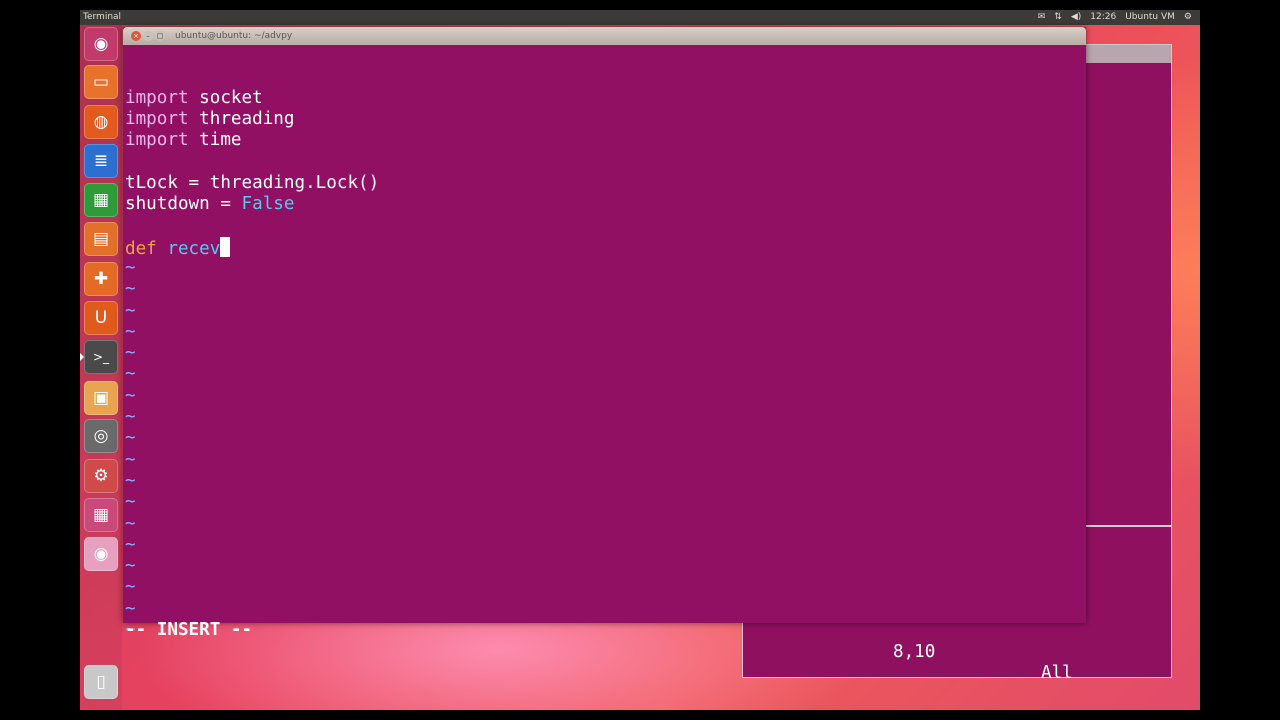 Image resolution: width=1280 pixels, height=720 pixels. I want to click on trash-glyph: ▯, so click(101, 682).